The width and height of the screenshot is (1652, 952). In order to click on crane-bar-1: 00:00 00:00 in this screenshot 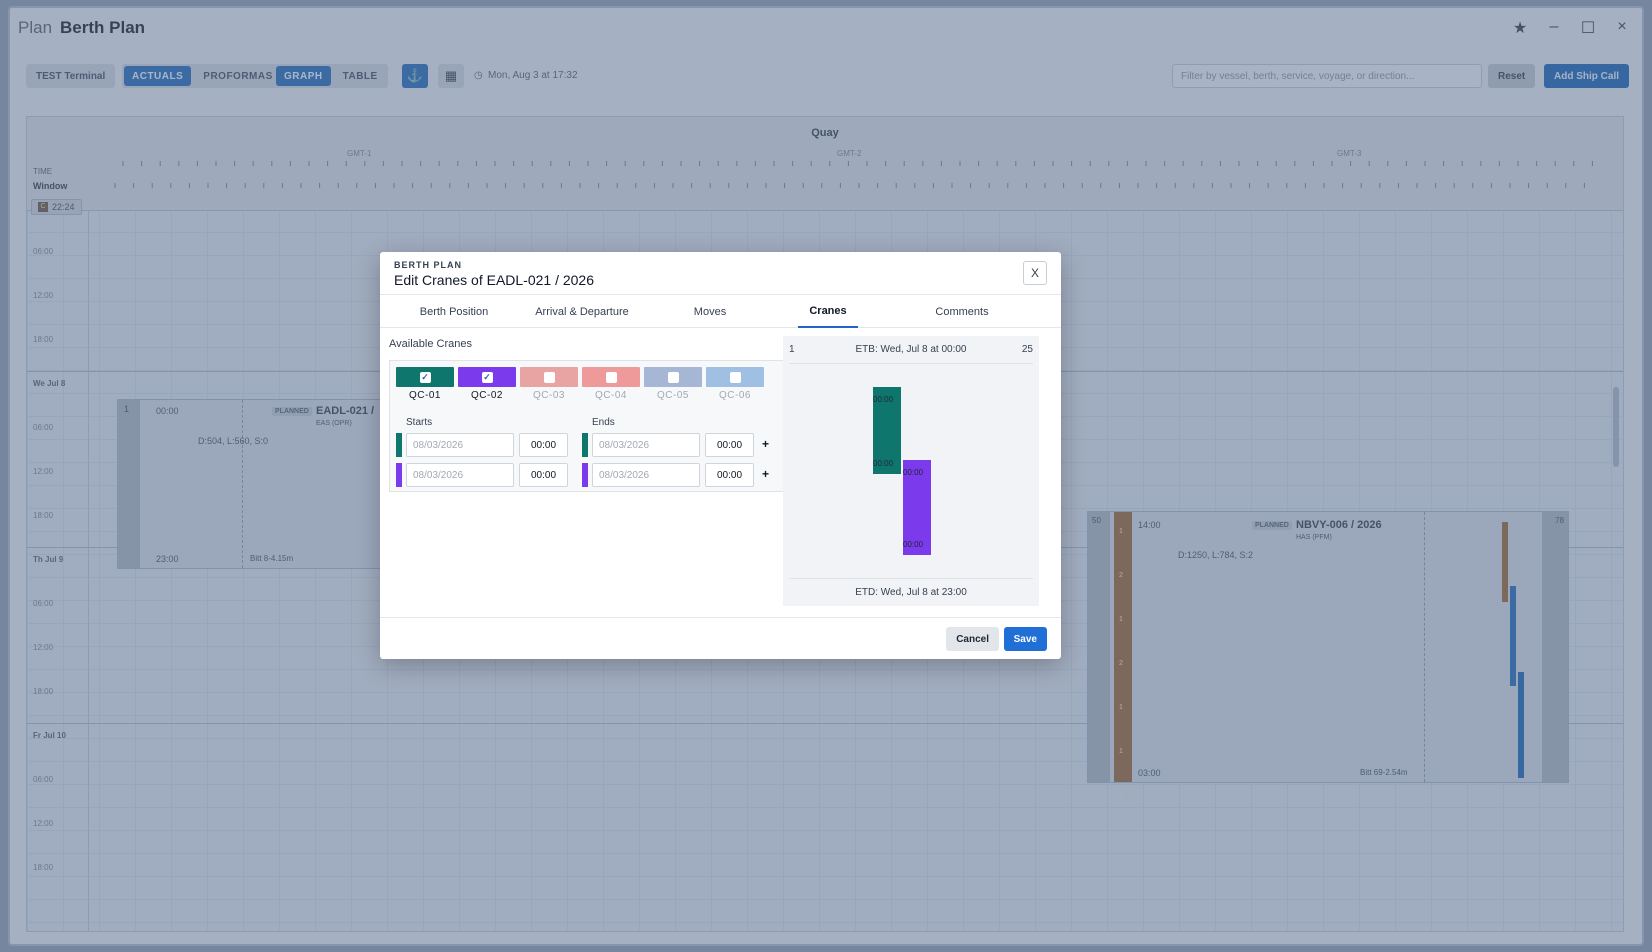, I will do `click(887, 431)`.